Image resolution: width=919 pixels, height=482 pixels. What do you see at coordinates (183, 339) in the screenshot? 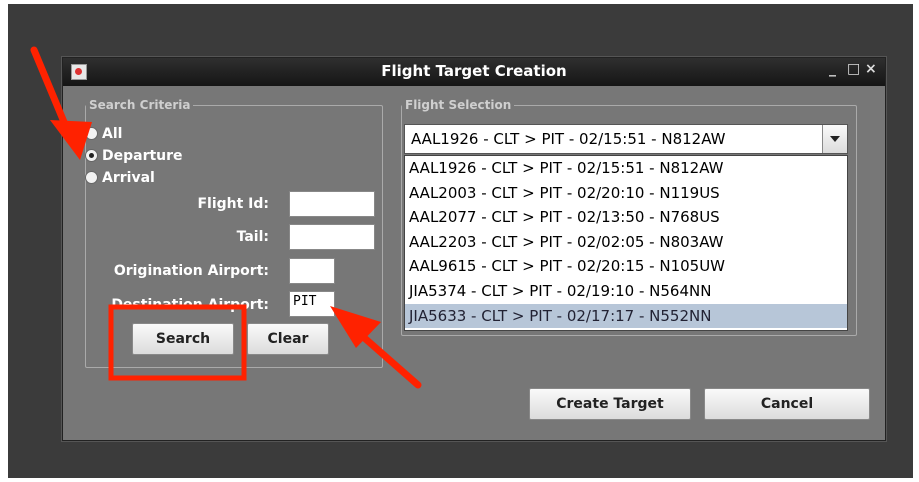
I see `search-button: Search` at bounding box center [183, 339].